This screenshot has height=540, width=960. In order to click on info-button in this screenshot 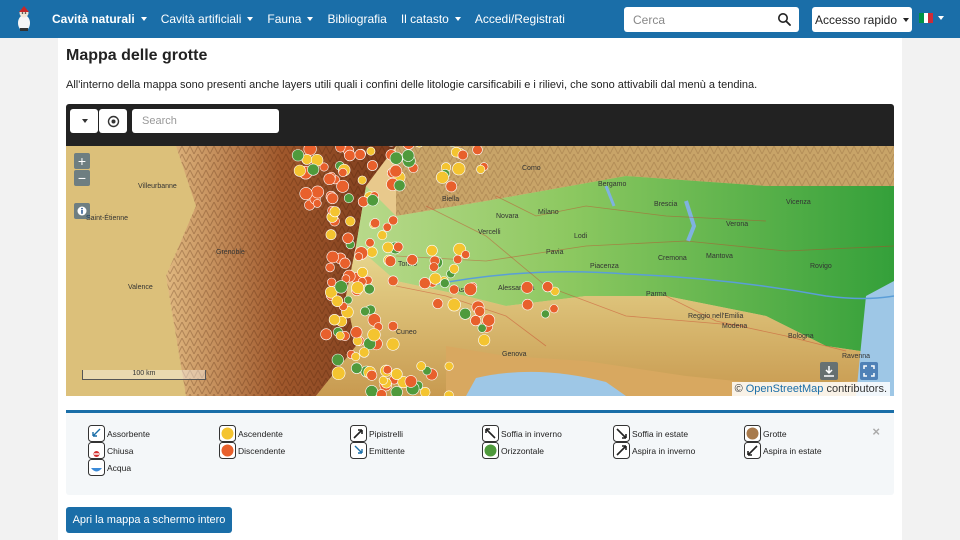, I will do `click(82, 211)`.